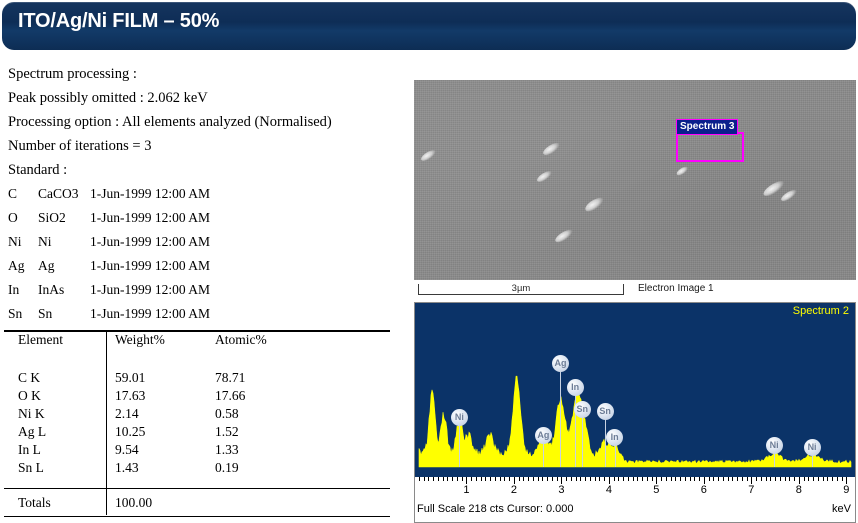 Image resolution: width=858 pixels, height=523 pixels. Describe the element at coordinates (197, 516) in the screenshot. I see `table-bottom-rule` at that location.